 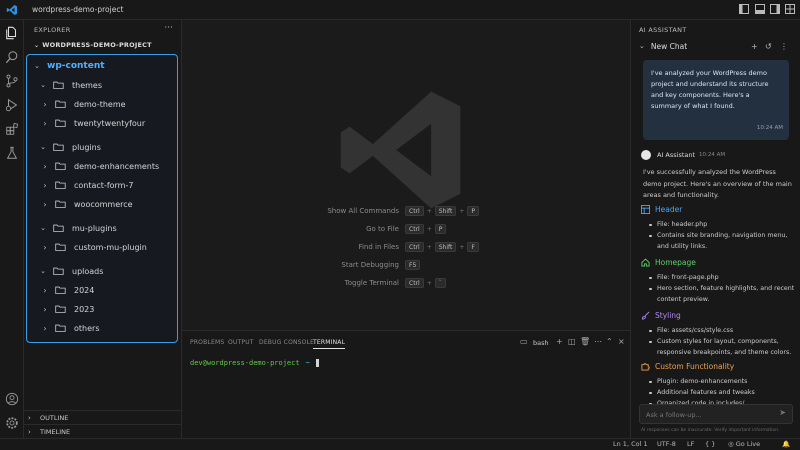 I want to click on tree-folder-others: › others, so click(x=70, y=328).